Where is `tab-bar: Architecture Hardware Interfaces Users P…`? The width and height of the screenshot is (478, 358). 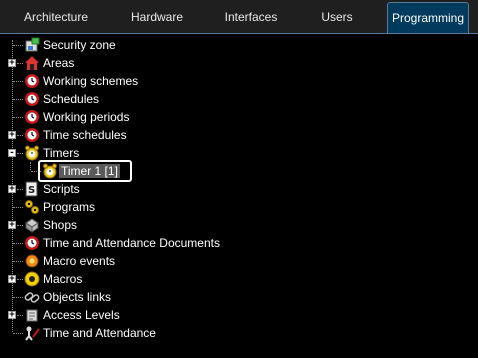
tab-bar: Architecture Hardware Interfaces Users P… is located at coordinates (239, 17).